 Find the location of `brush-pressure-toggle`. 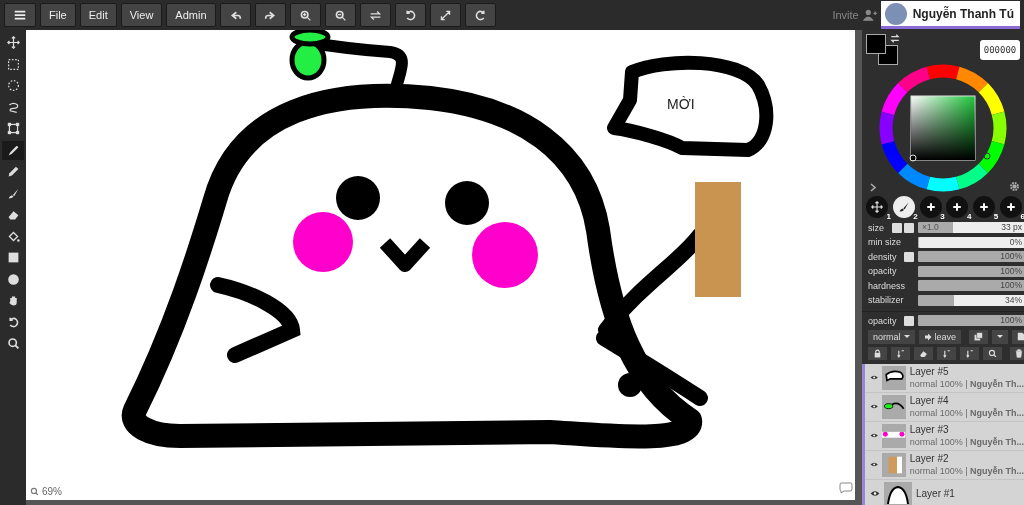

brush-pressure-toggle is located at coordinates (909, 227).